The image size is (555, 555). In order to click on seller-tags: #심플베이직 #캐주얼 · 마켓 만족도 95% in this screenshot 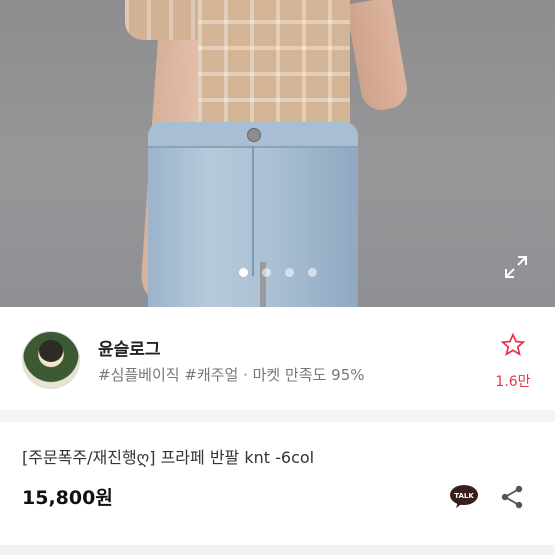, I will do `click(231, 375)`.